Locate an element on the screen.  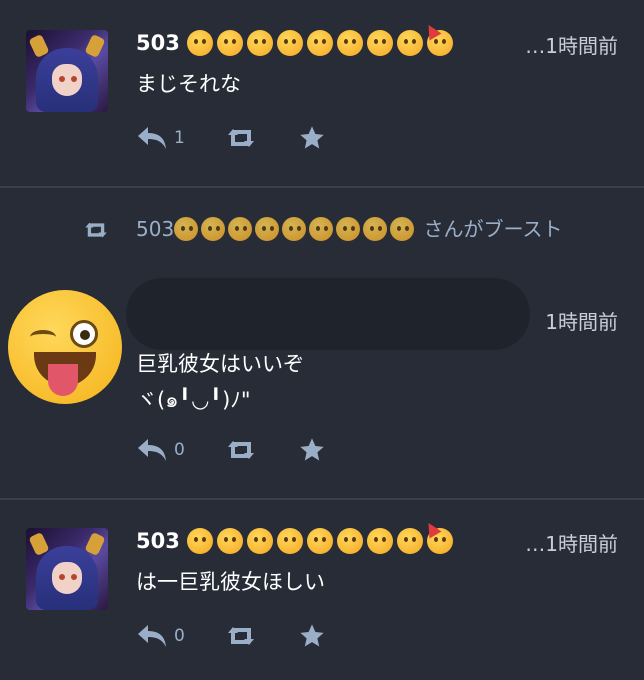
reply-button: 1 is located at coordinates (165, 138).